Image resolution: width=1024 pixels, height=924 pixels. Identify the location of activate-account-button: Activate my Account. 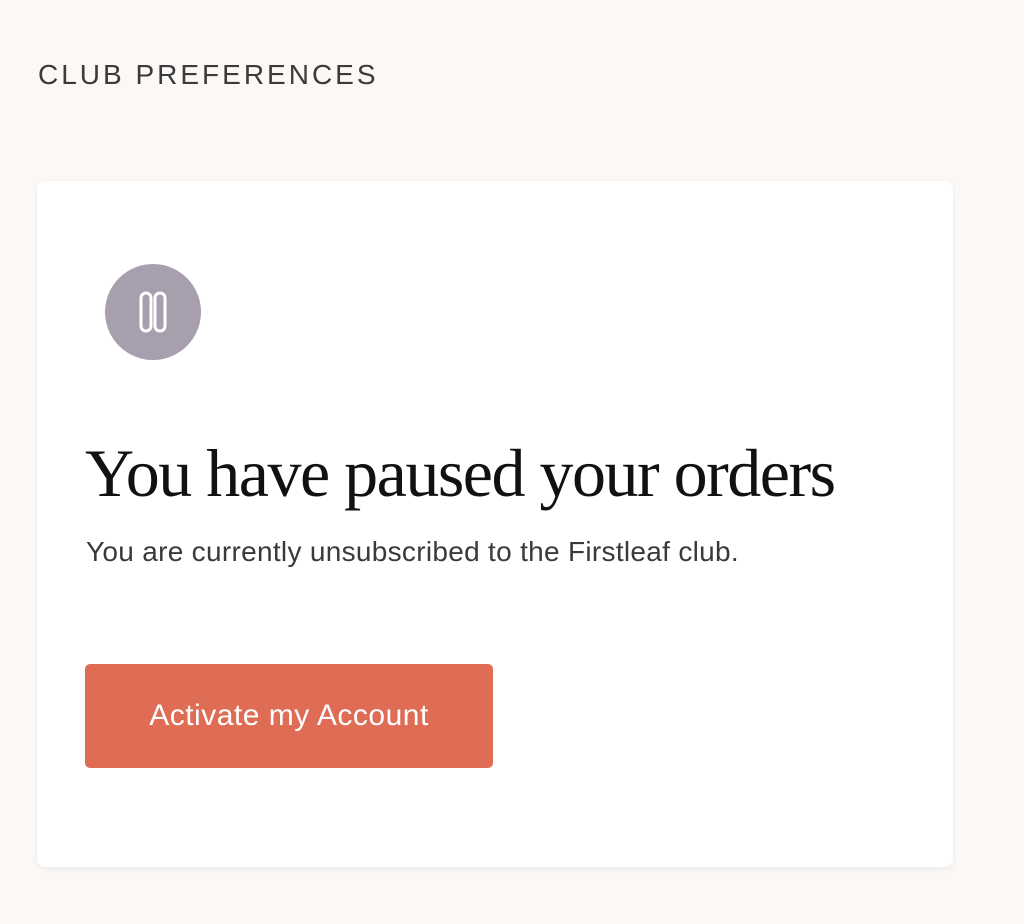
(289, 716).